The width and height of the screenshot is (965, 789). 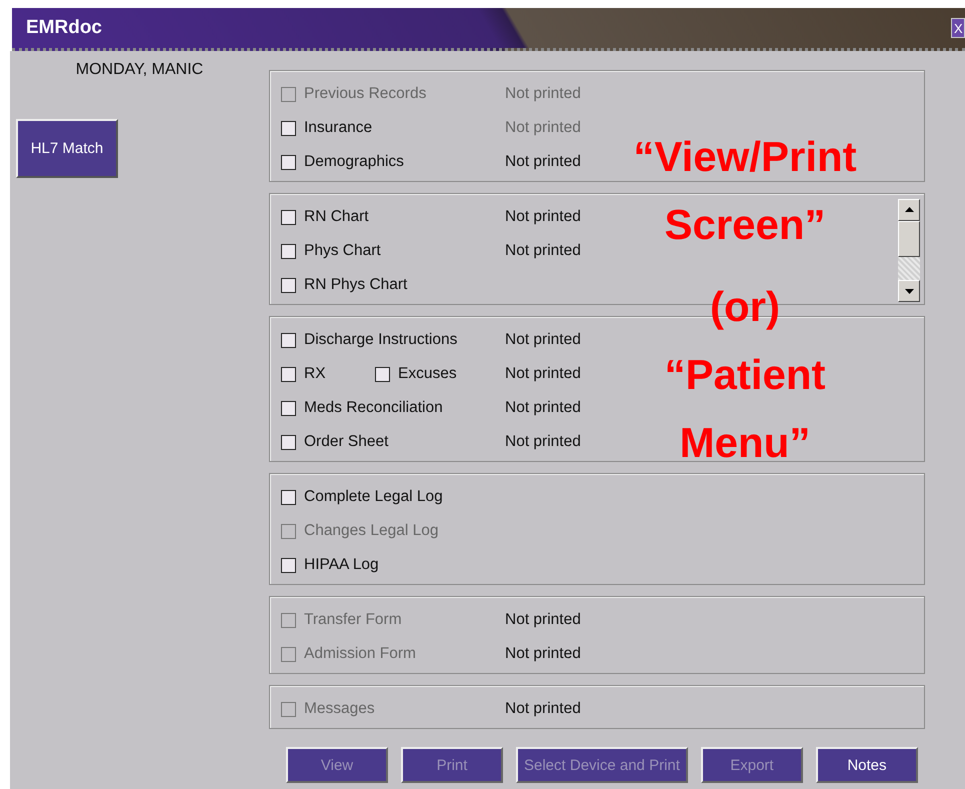 I want to click on patient-name: MONDAY, MANIC, so click(x=140, y=70).